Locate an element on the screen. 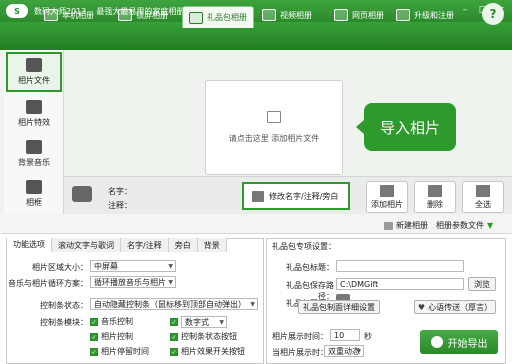  album-params-link: 相册参数文件 ▼ is located at coordinates (464, 225).